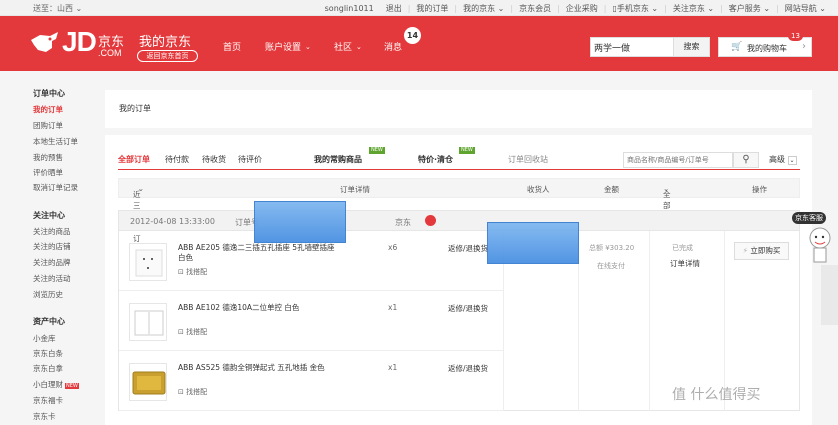  Describe the element at coordinates (165, 42) in the screenshot. I see `my-jd-title: 我的京东` at that location.